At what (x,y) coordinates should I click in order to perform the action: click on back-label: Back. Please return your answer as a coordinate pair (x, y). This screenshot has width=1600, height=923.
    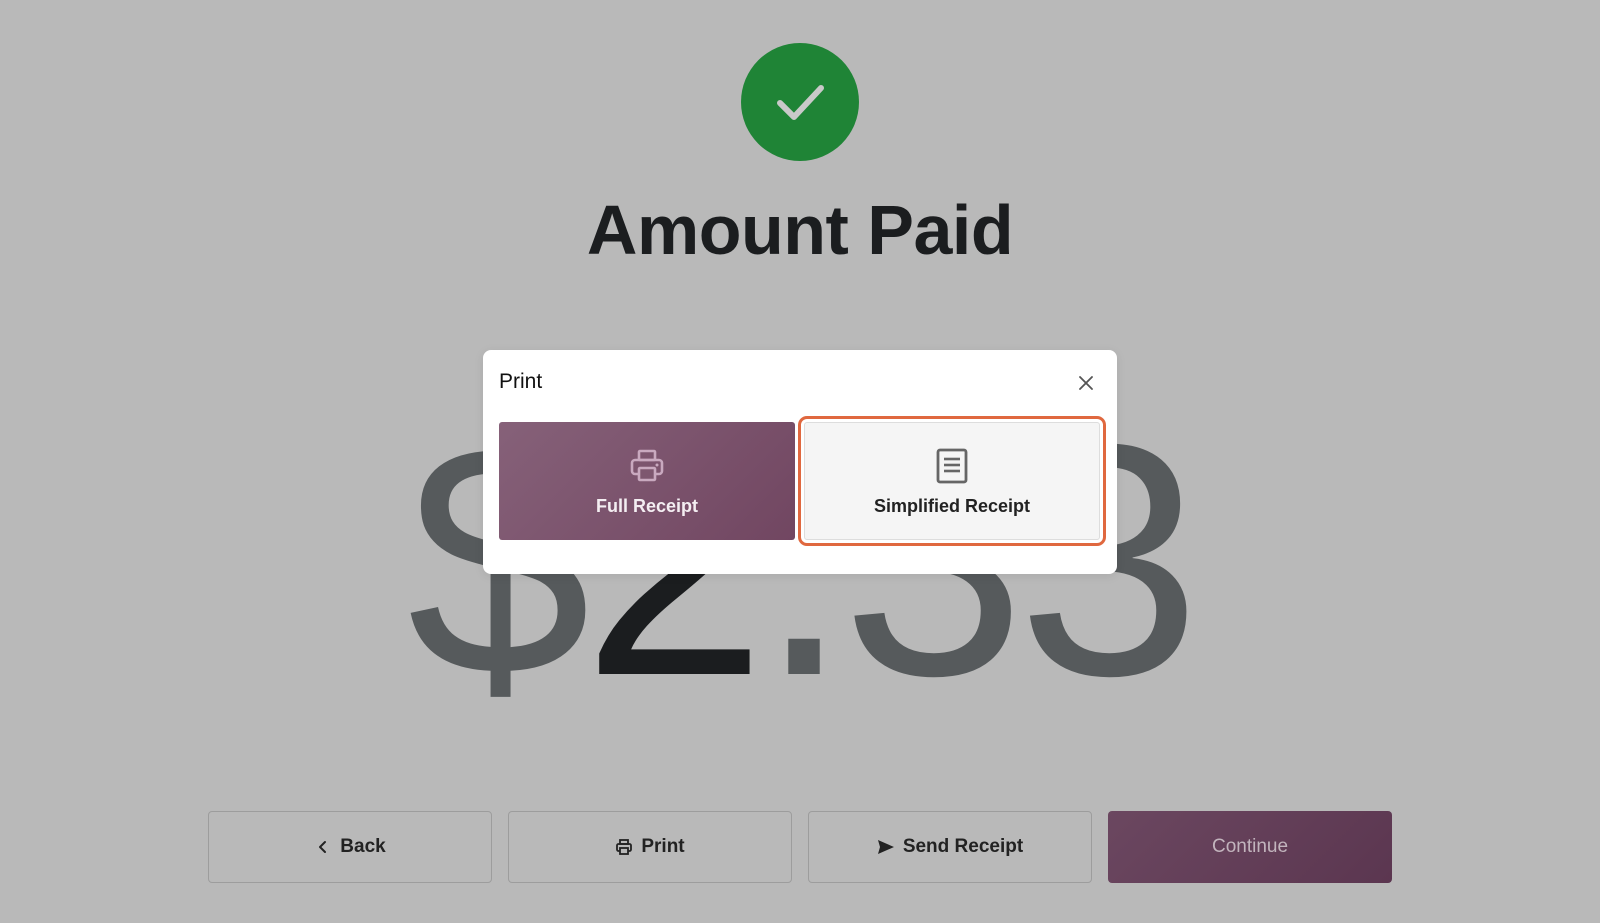
    Looking at the image, I should click on (363, 846).